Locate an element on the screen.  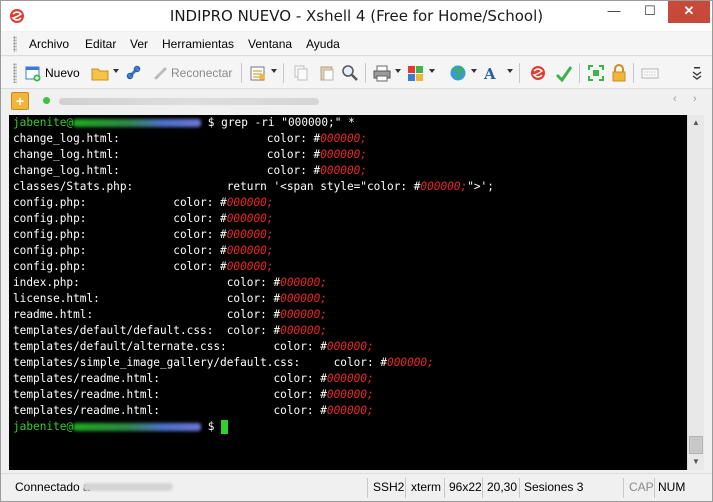
xftp-icon is located at coordinates (538, 73).